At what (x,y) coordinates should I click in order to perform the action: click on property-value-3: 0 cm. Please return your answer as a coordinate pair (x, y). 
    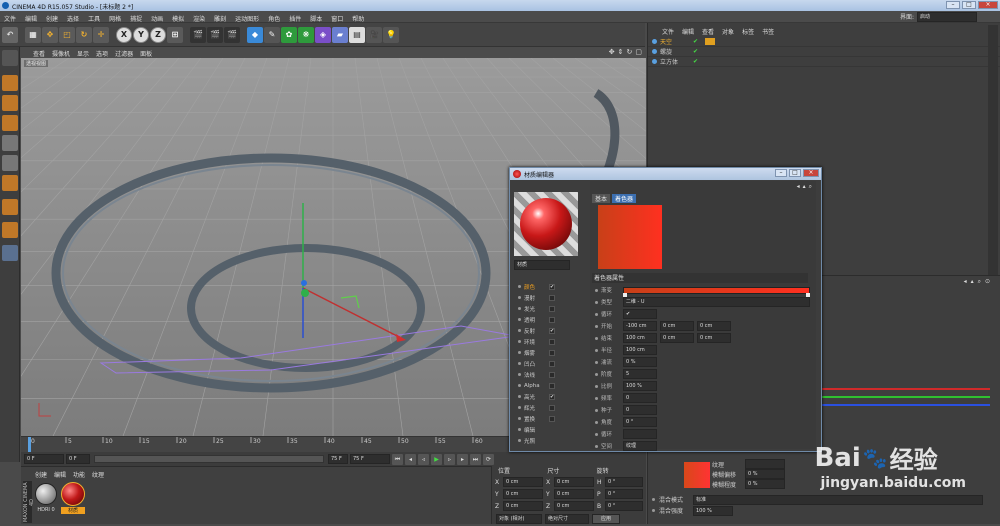
    Looking at the image, I should click on (714, 326).